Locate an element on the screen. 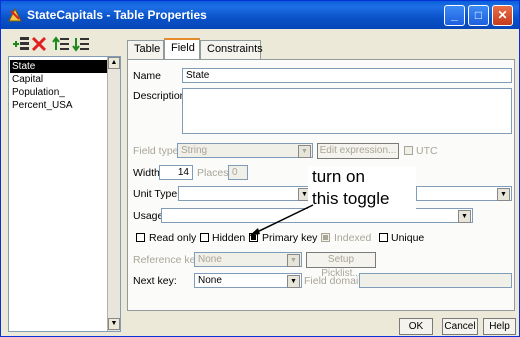  field-list-scrollbar: ▲ ▼ is located at coordinates (113, 194).